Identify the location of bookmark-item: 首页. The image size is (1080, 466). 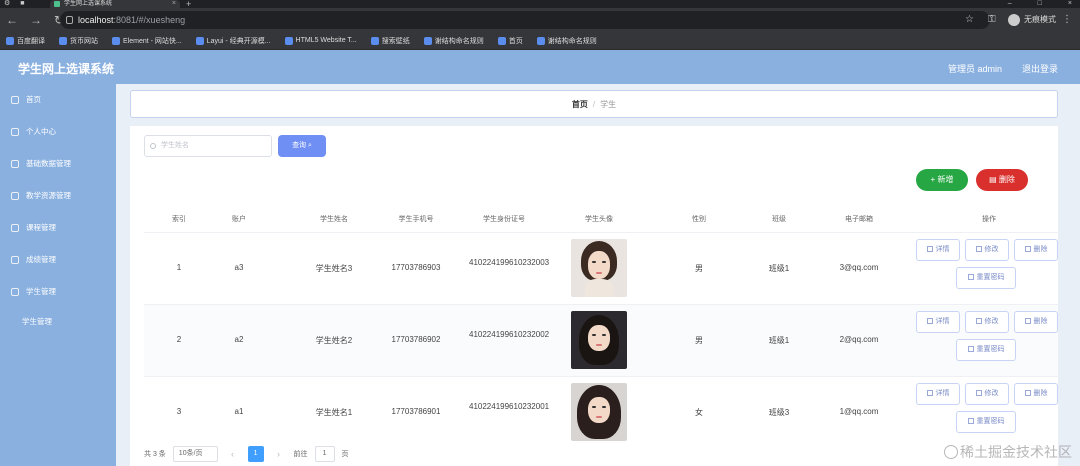
(510, 41).